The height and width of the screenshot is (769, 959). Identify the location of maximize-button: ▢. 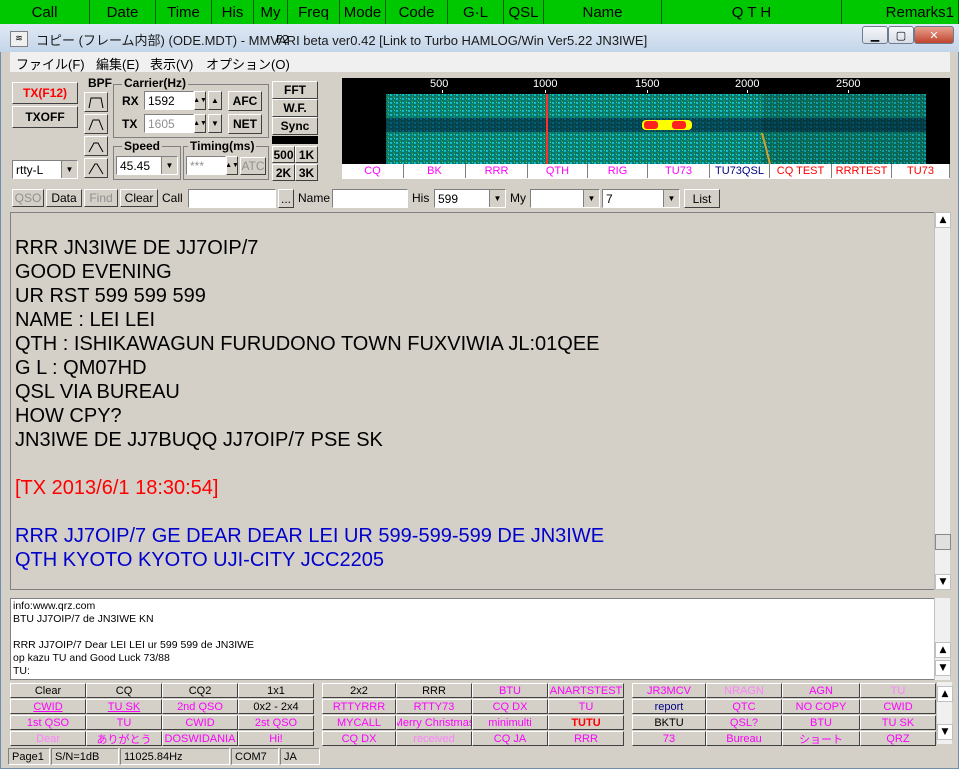
(901, 35).